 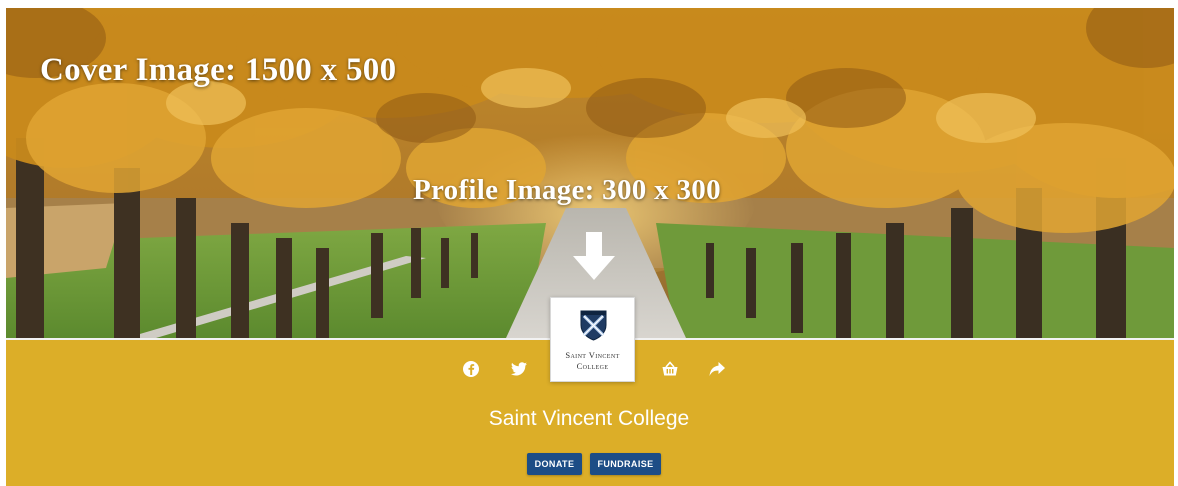 I want to click on shield-crest-icon, so click(x=593, y=325).